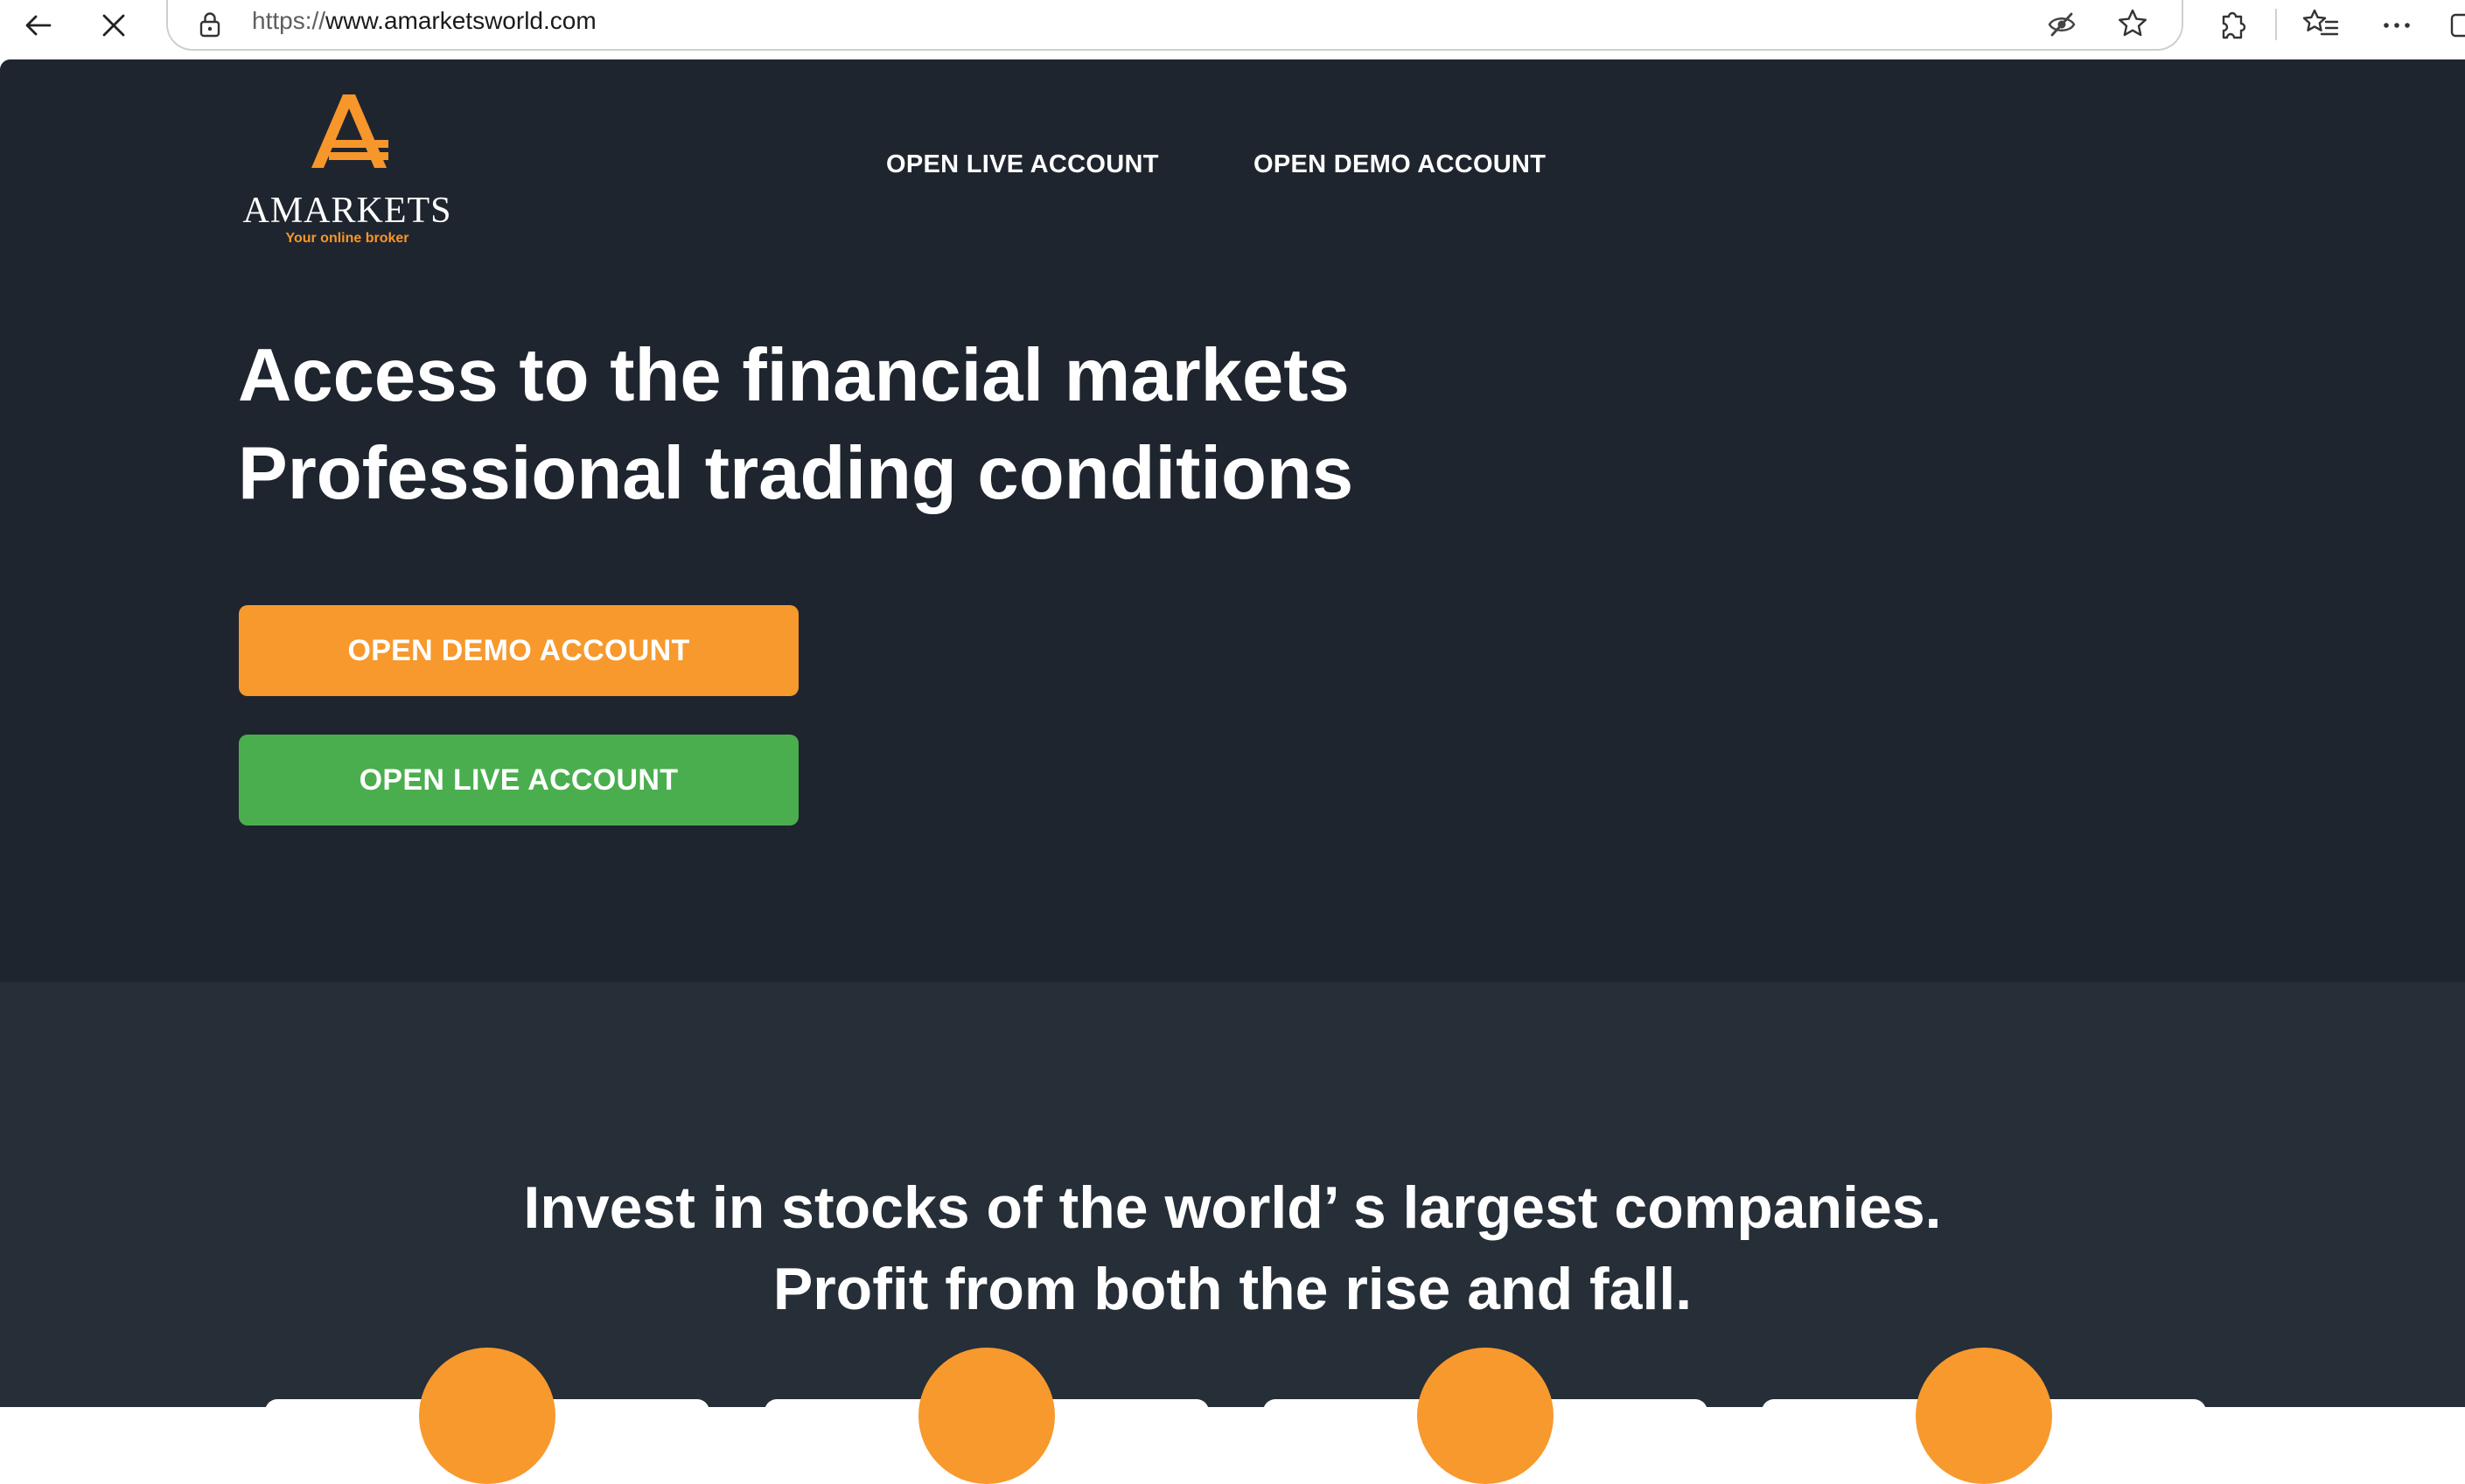 The height and width of the screenshot is (1484, 2465). I want to click on open-live-account-button: OPEN LIVE ACCOUNT, so click(519, 780).